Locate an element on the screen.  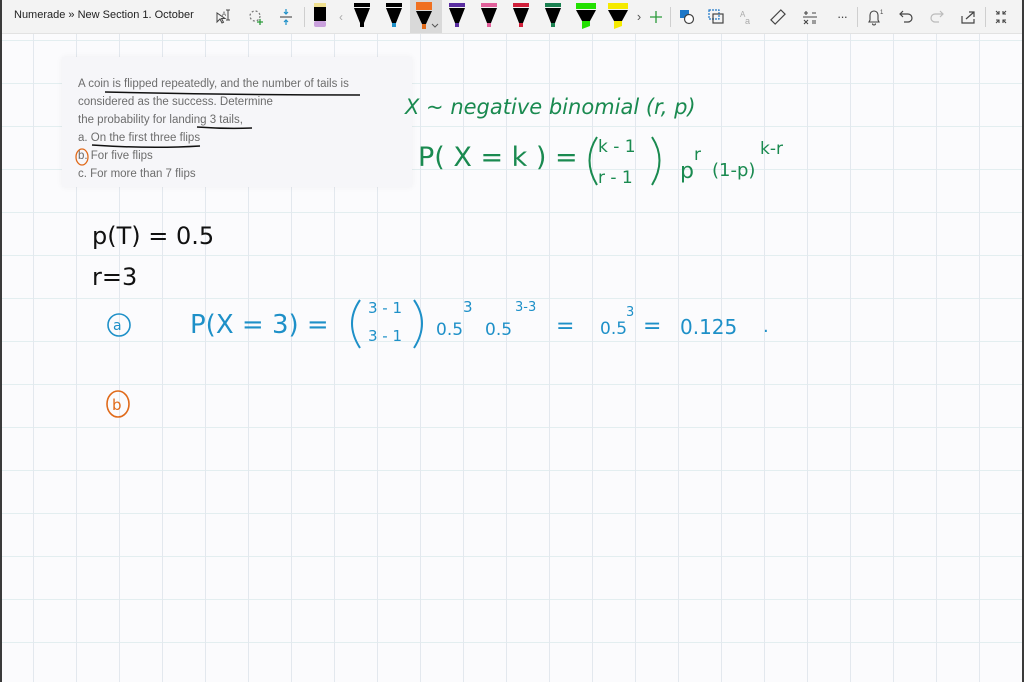
lasso-select-tool is located at coordinates (256, 16).